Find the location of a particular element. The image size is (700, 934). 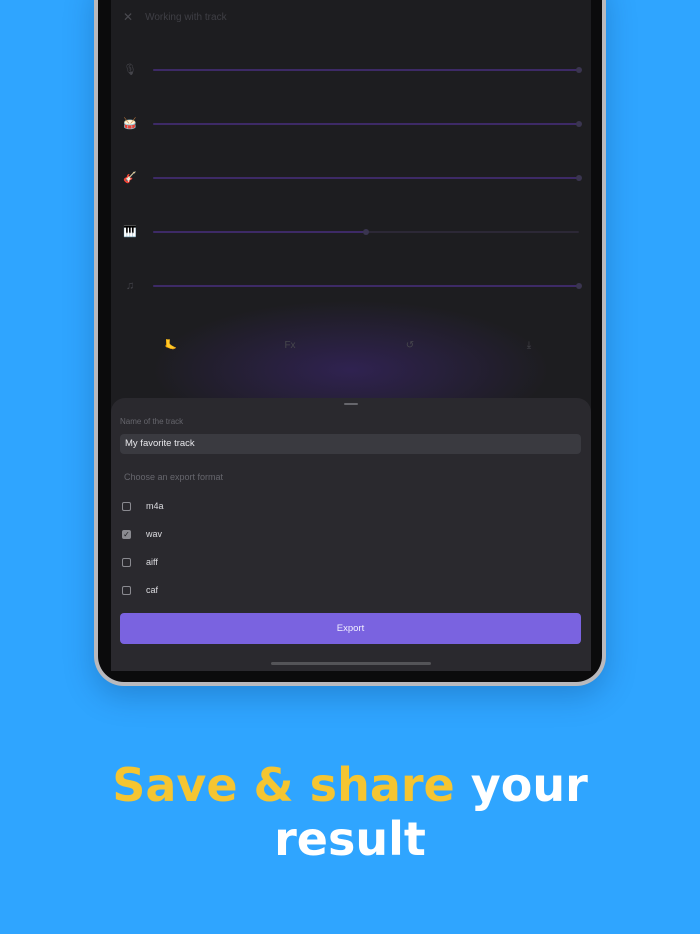

promo-headline: Save & share your result is located at coordinates (350, 812).